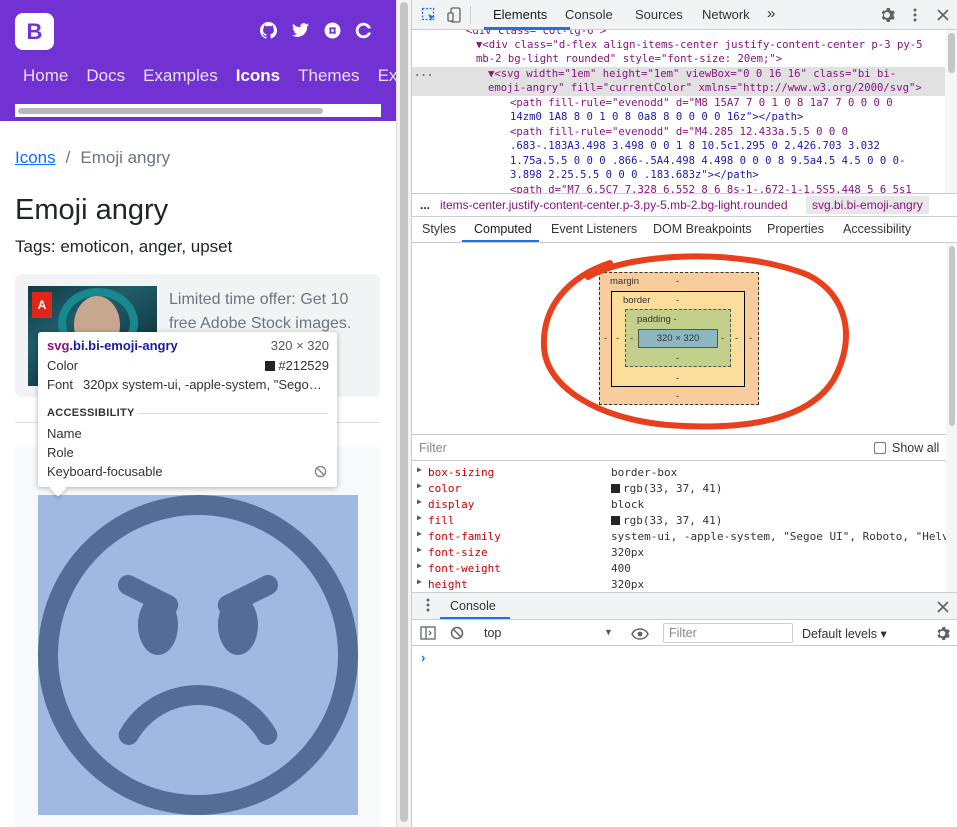  I want to click on tab-event-listeners: Event Listeners, so click(594, 229).